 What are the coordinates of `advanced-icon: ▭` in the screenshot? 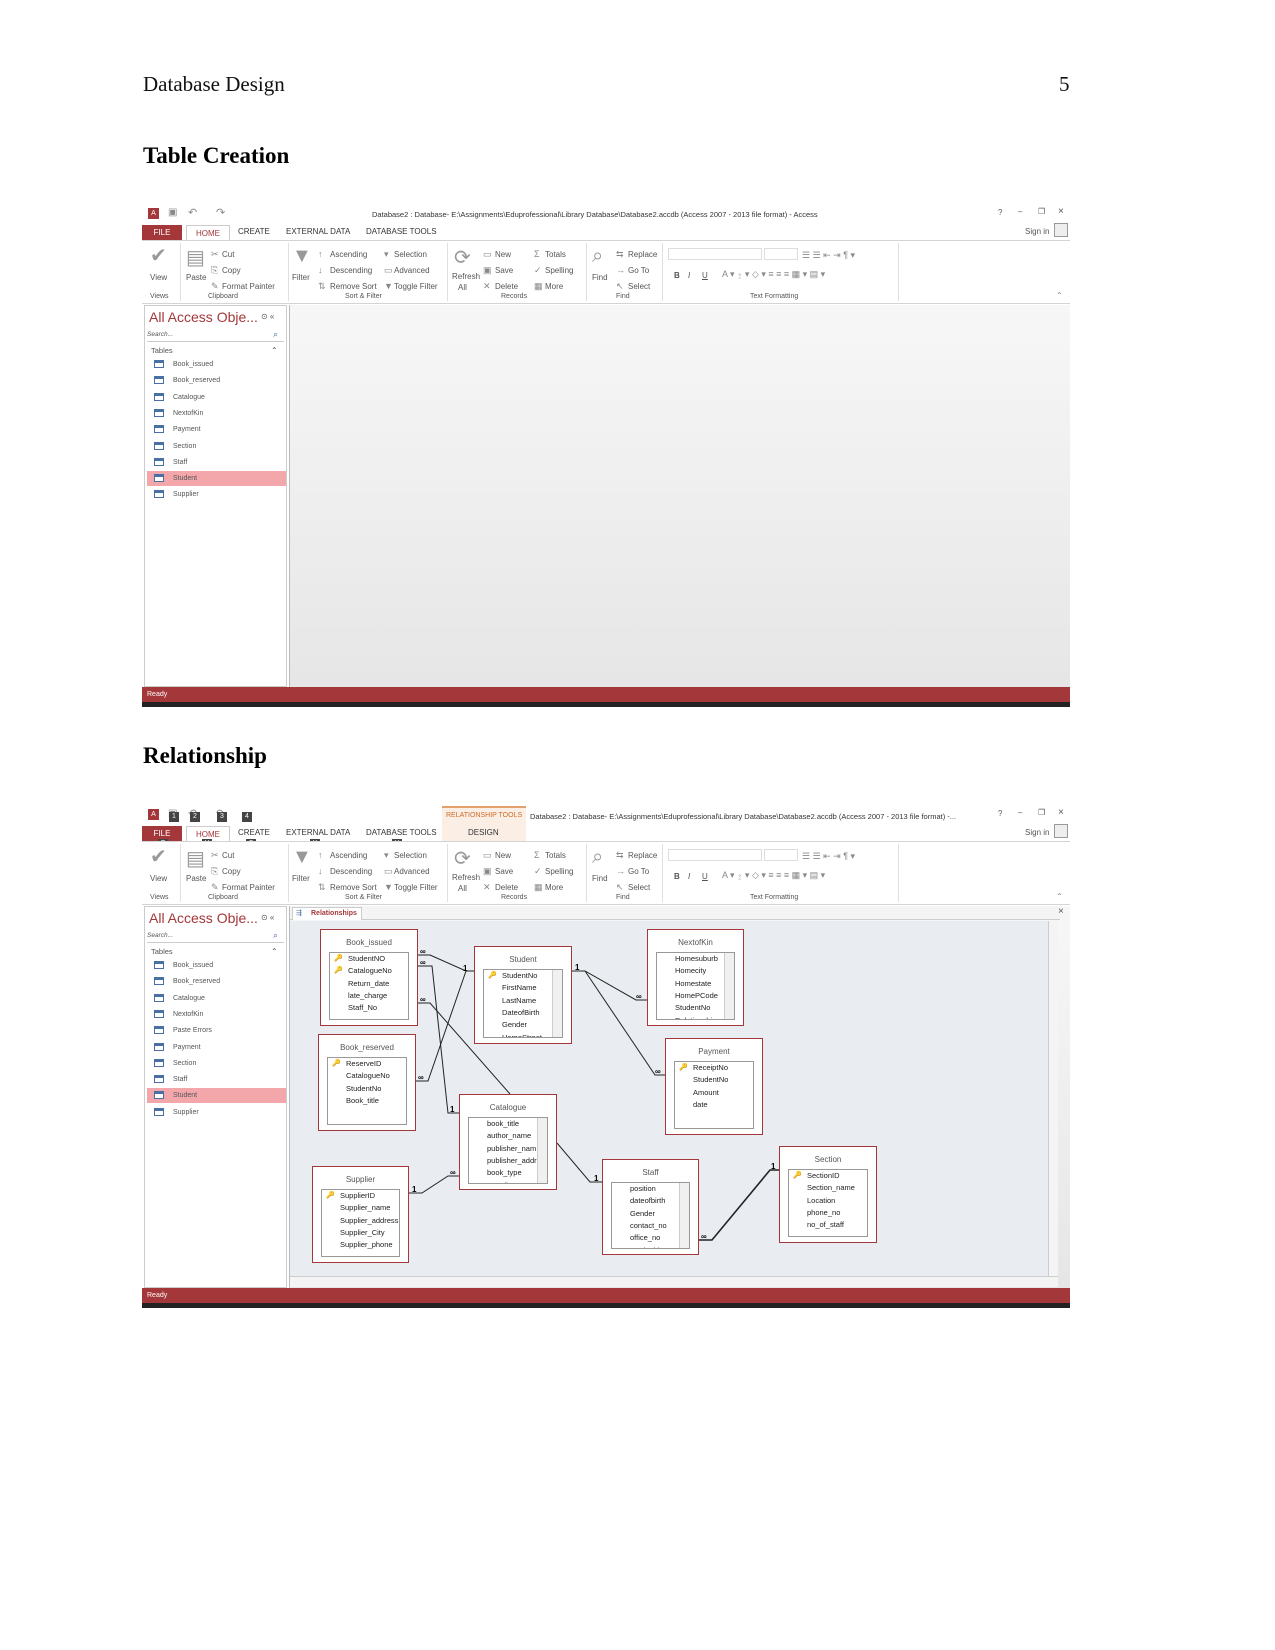 It's located at (388, 270).